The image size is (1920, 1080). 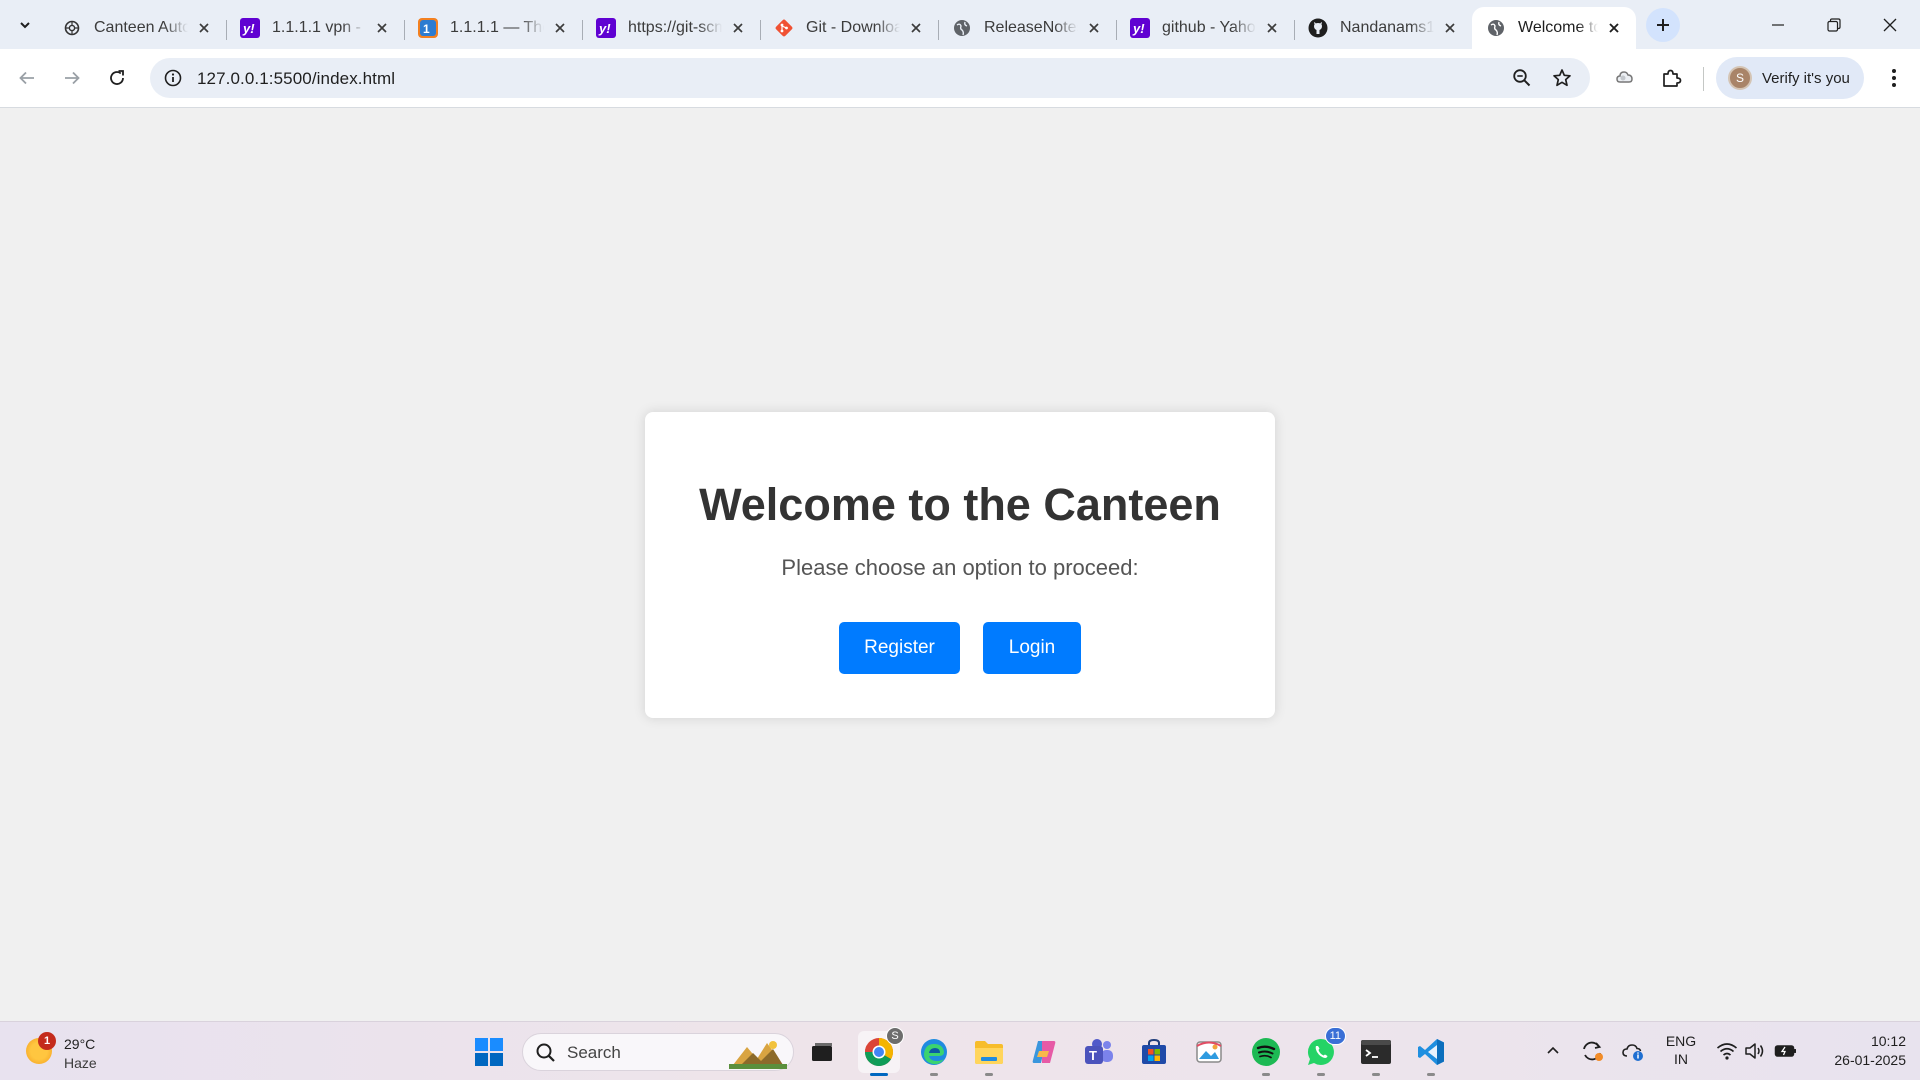 I want to click on system-clock: 10:12 26-01-2025, so click(x=1858, y=1051).